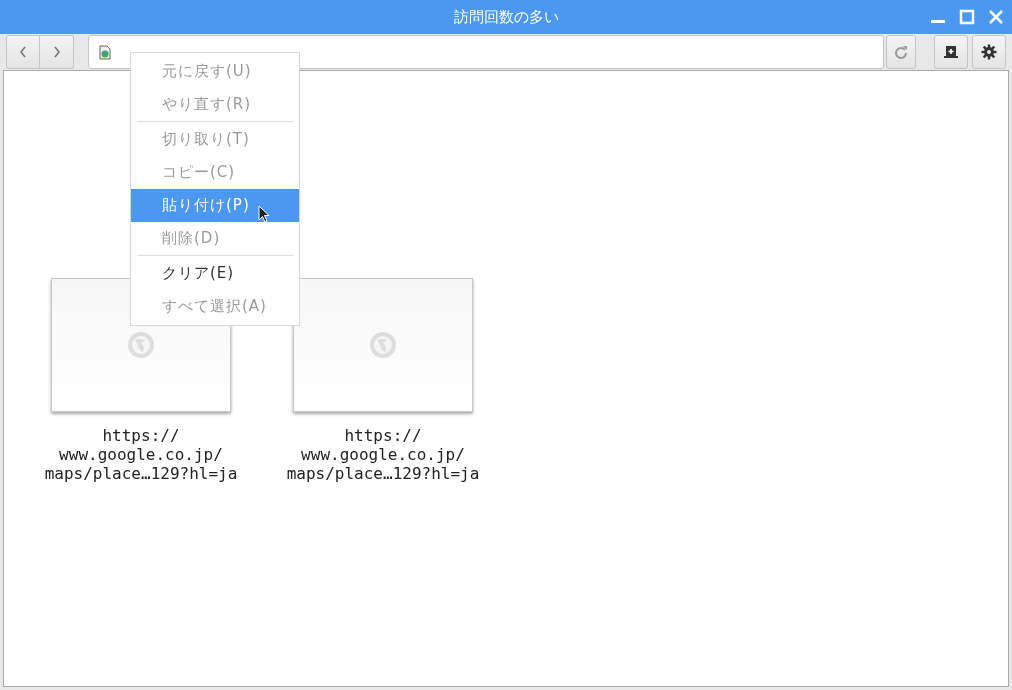  I want to click on reload-button, so click(901, 52).